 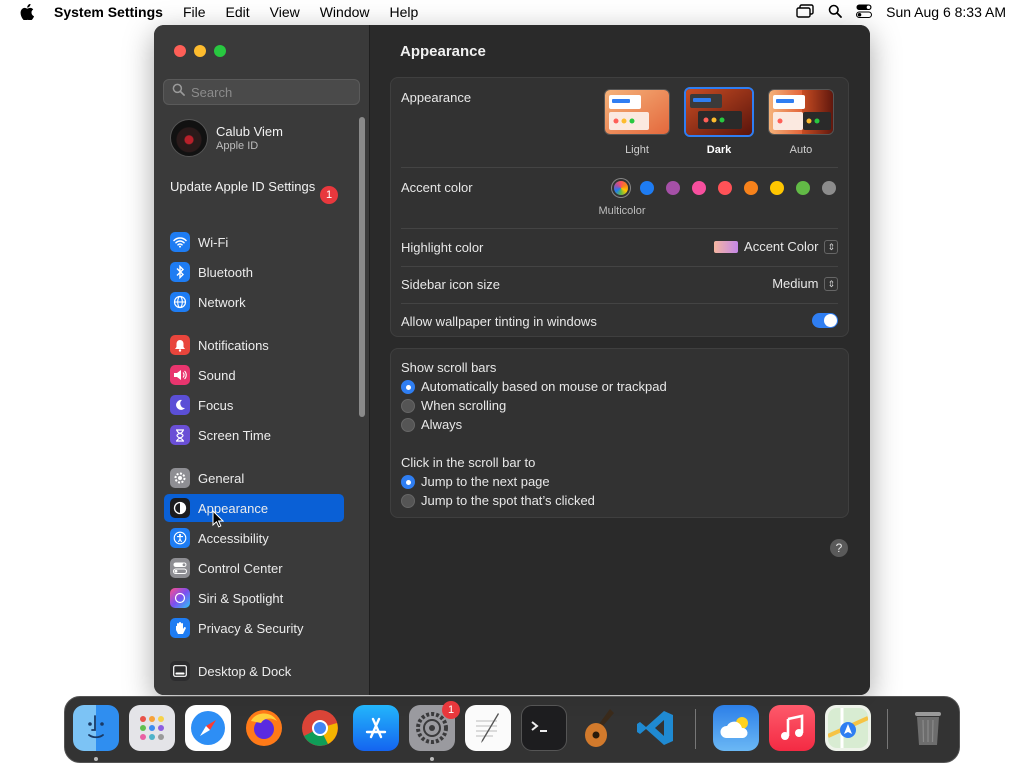 What do you see at coordinates (180, 375) in the screenshot?
I see `speaker-icon` at bounding box center [180, 375].